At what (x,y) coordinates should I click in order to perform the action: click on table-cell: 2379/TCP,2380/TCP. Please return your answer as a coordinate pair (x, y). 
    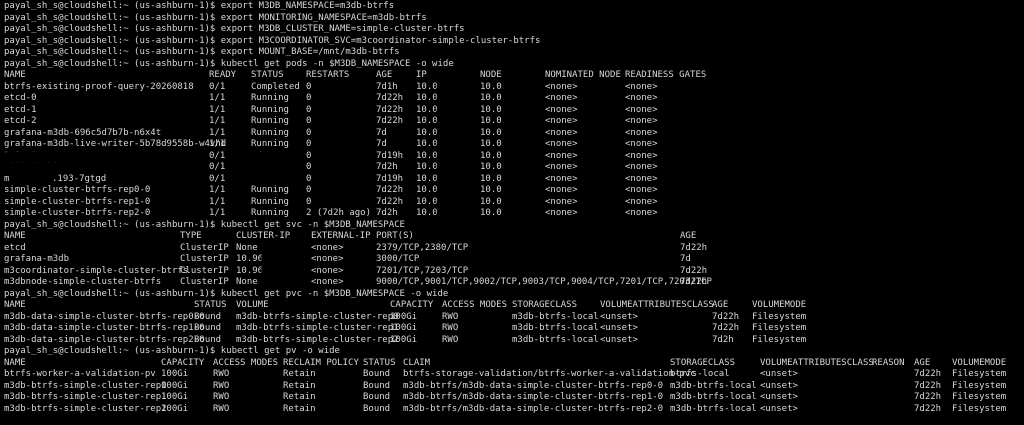
    Looking at the image, I should click on (422, 247).